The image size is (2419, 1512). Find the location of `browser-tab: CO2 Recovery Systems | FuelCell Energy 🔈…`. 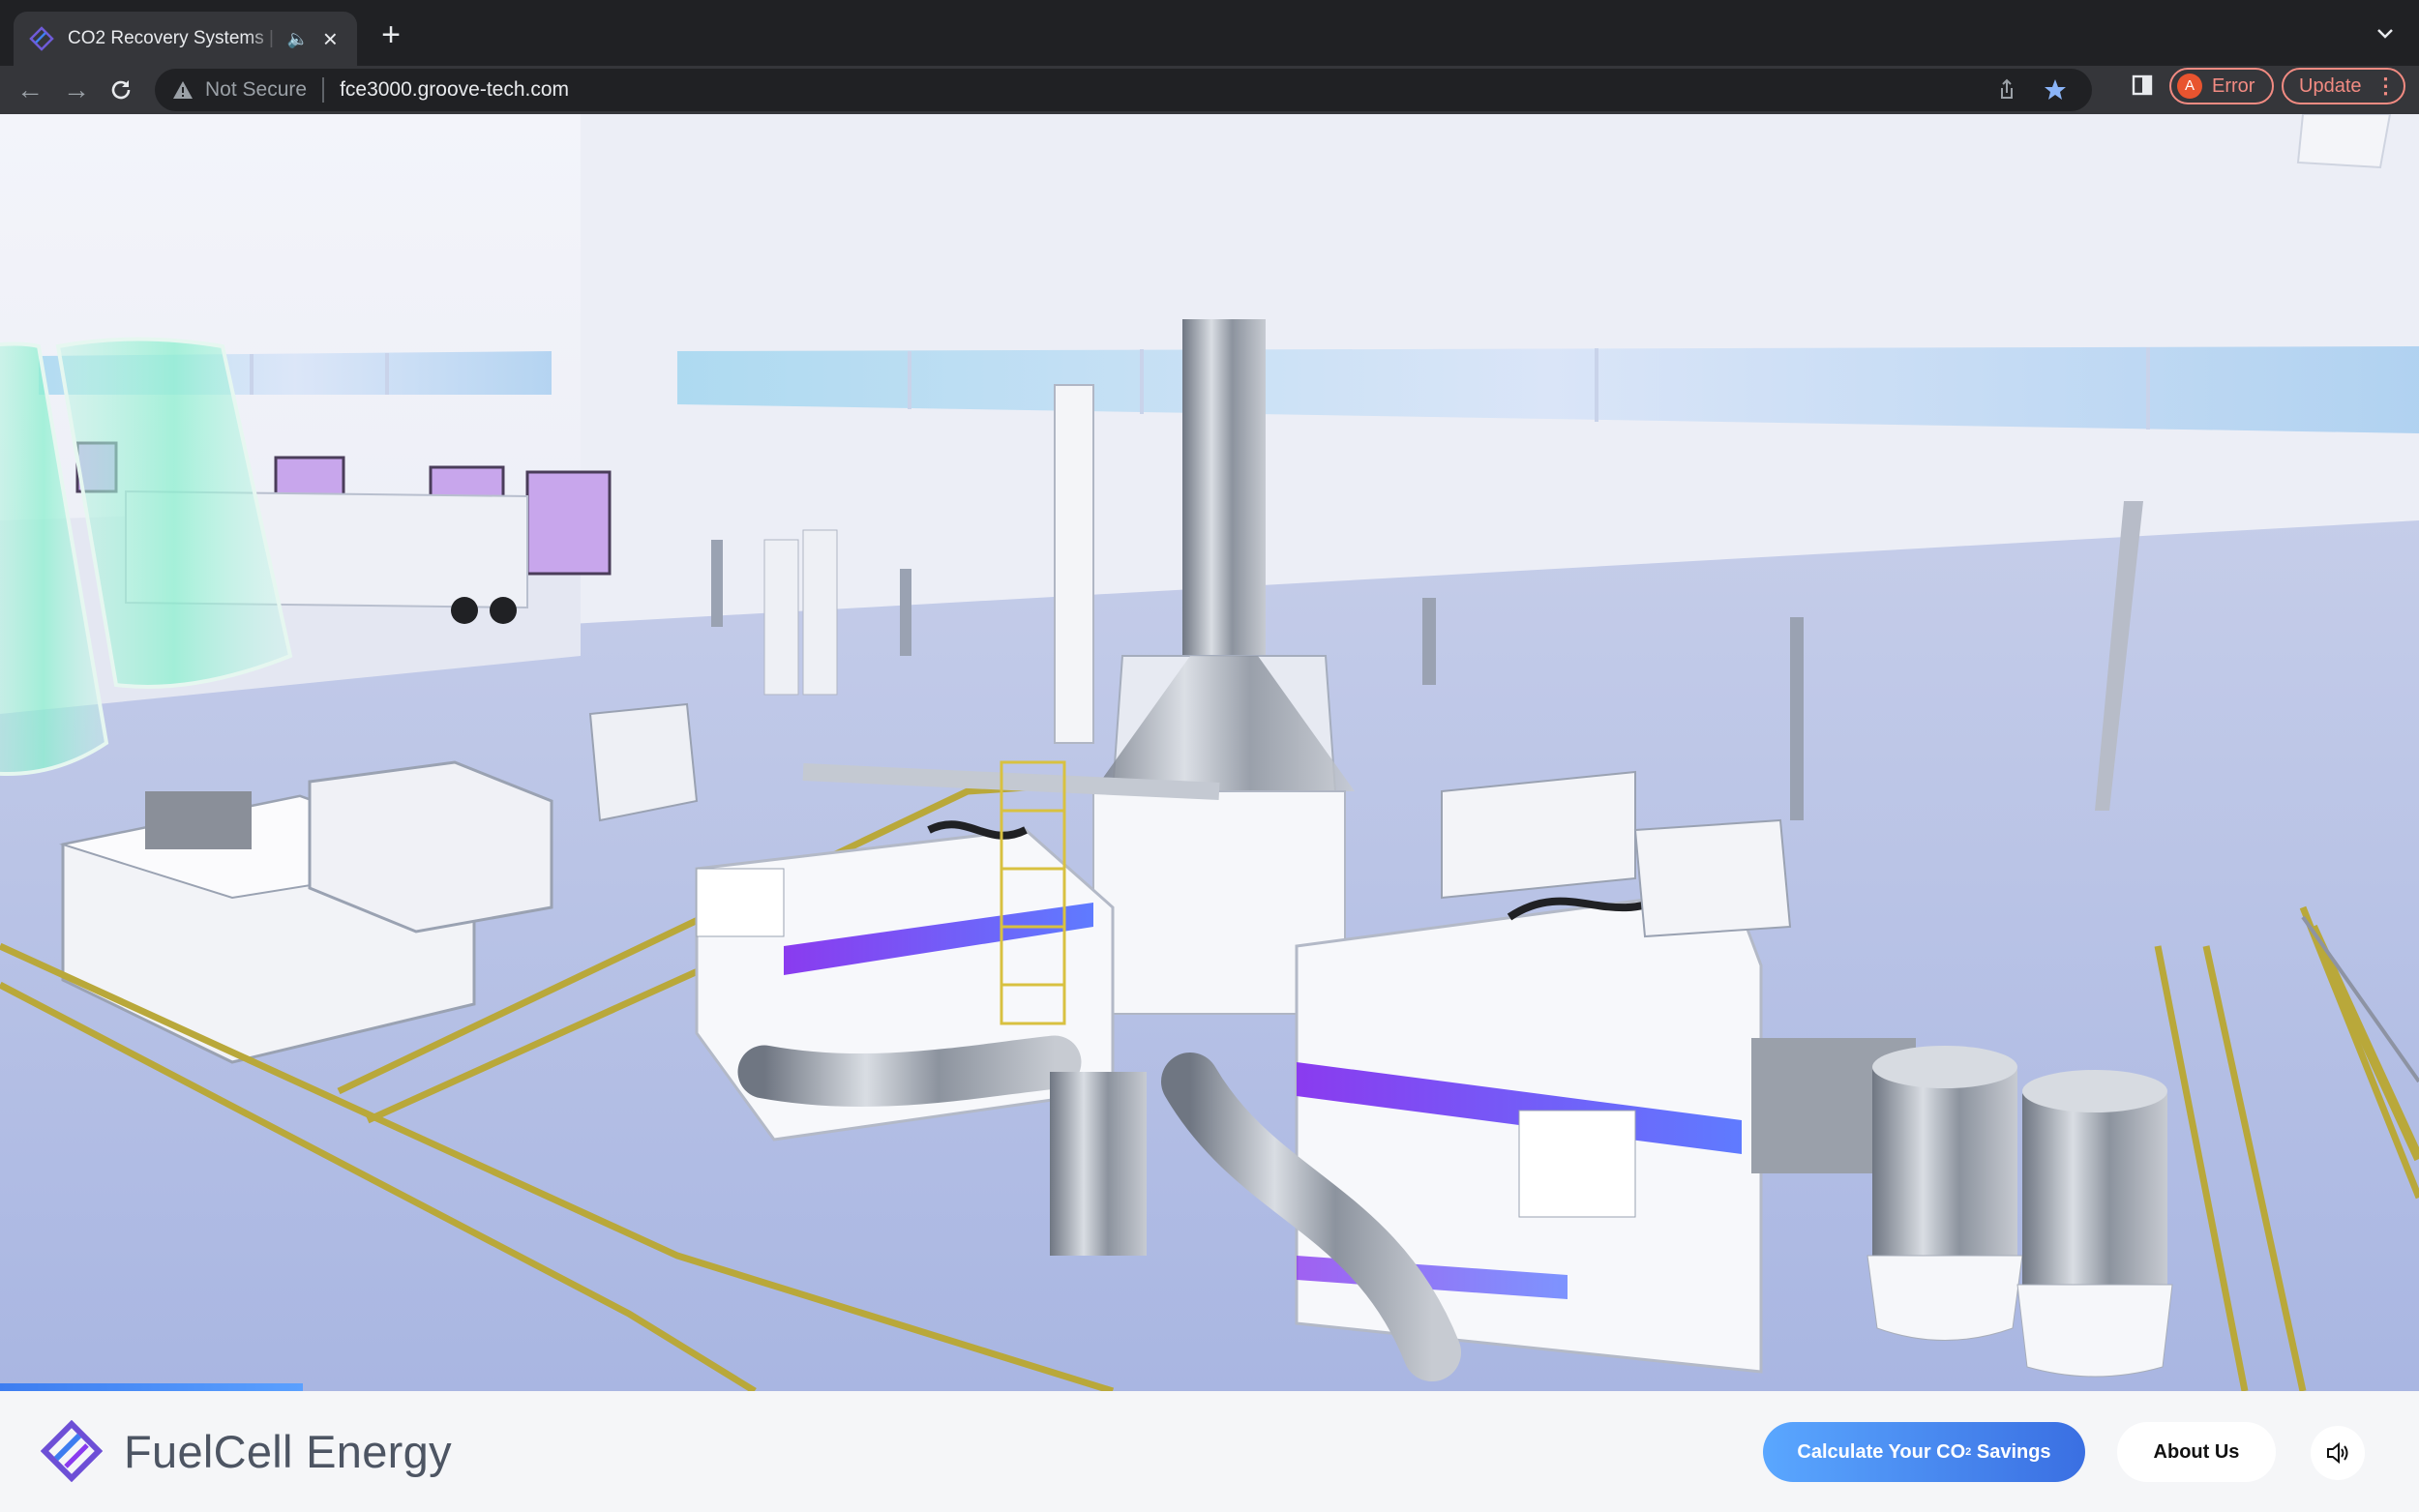

browser-tab: CO2 Recovery Systems | FuelCell Energy 🔈… is located at coordinates (185, 39).